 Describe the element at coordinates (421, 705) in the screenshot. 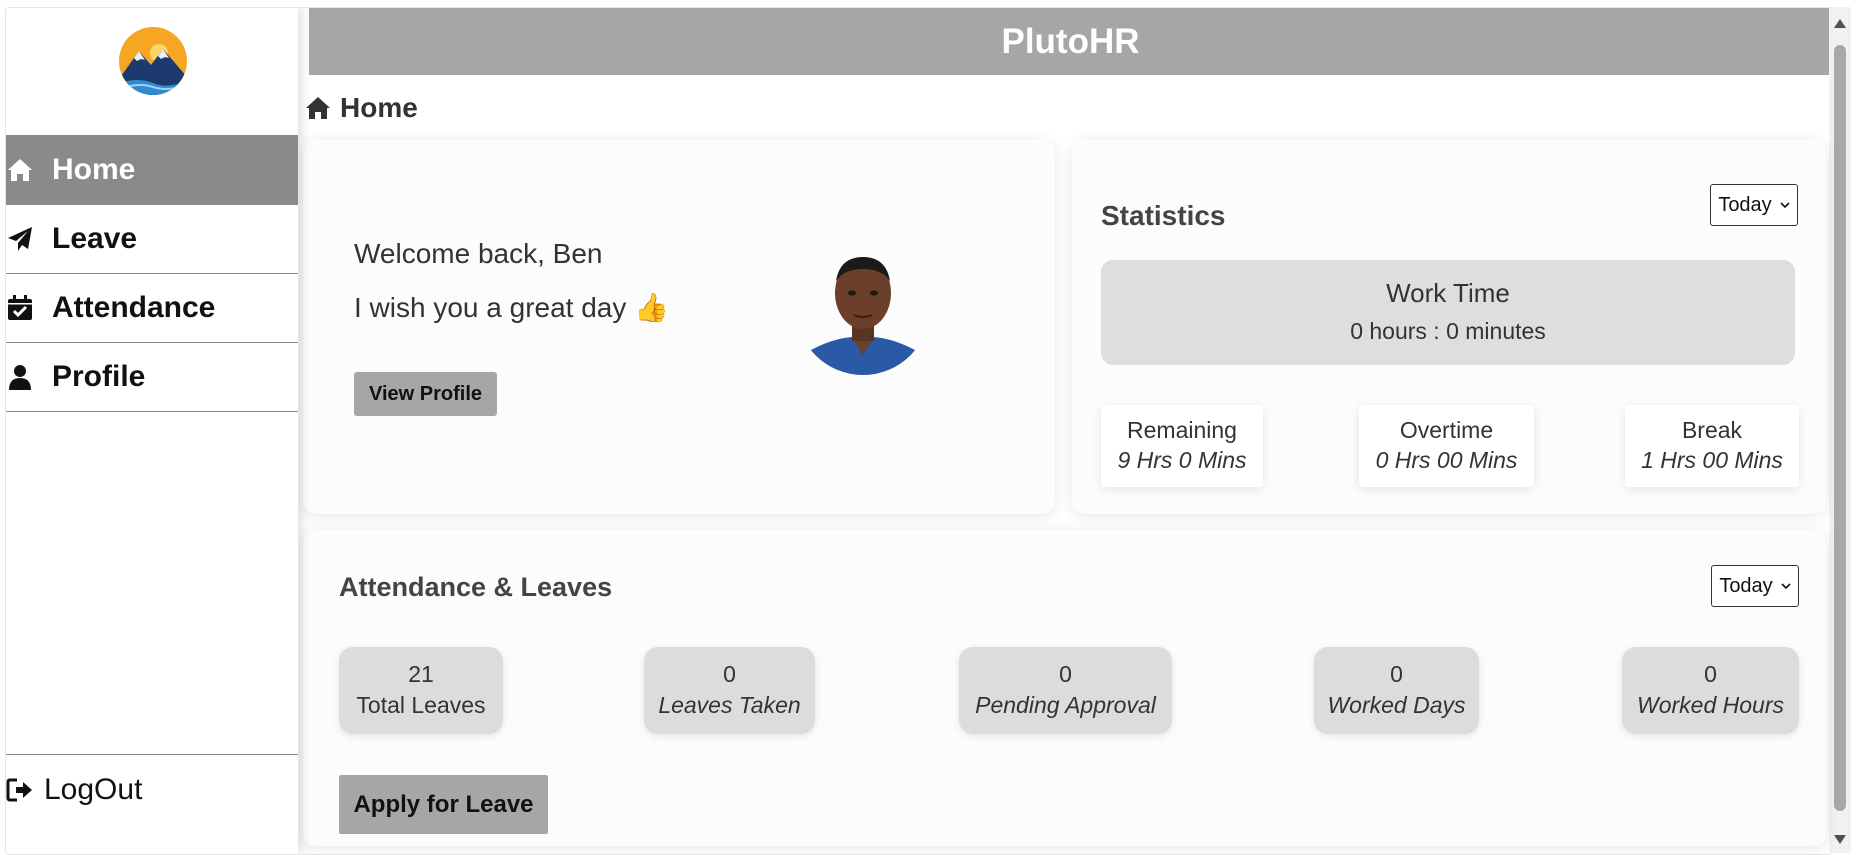

I see `total-leaves-label: Total Leaves` at that location.